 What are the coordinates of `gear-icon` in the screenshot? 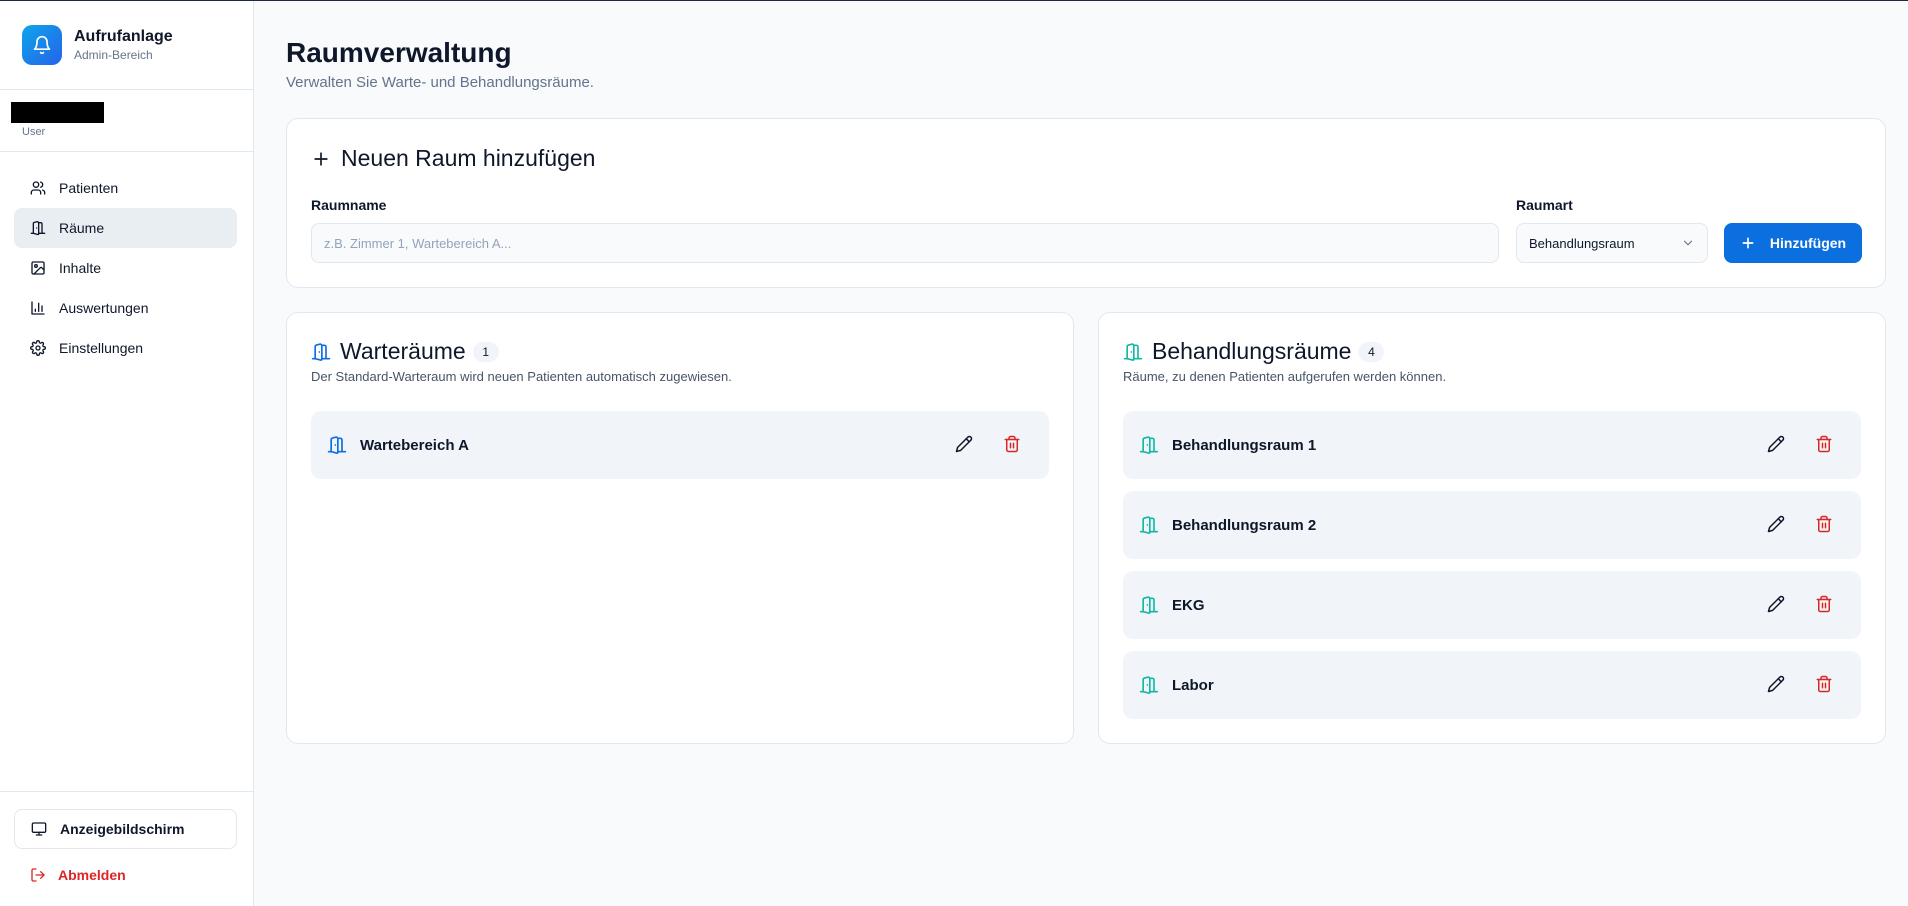 It's located at (38, 348).